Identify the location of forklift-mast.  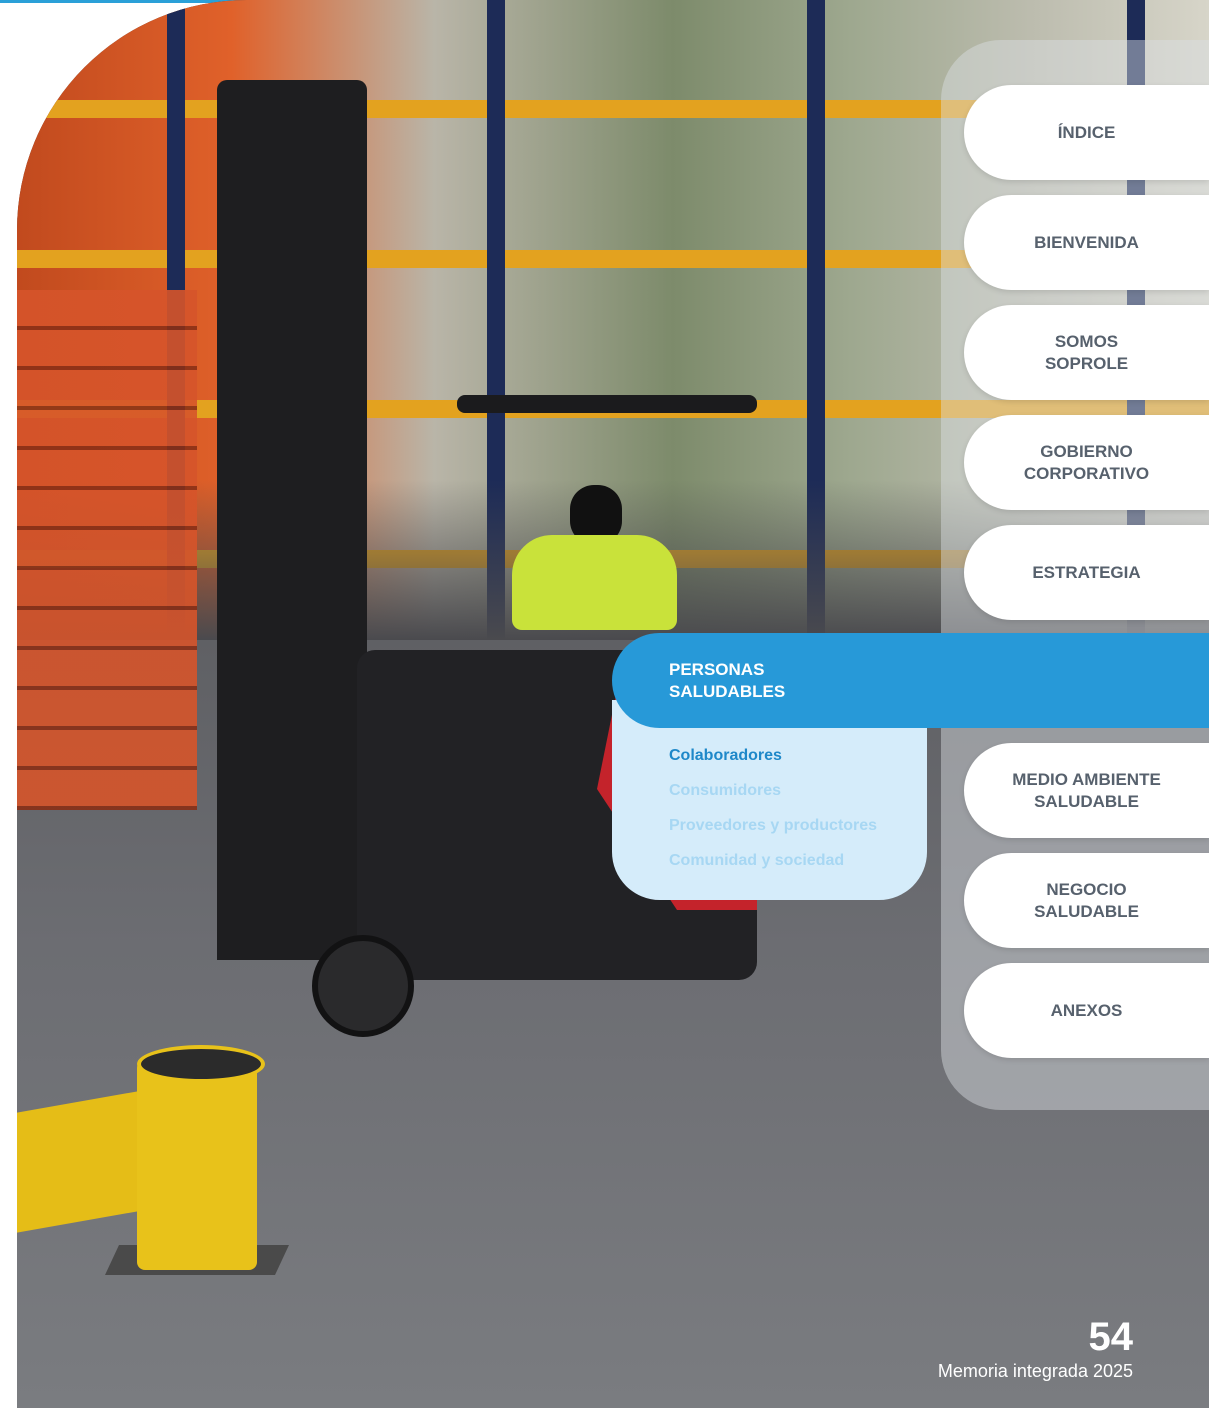
(292, 520).